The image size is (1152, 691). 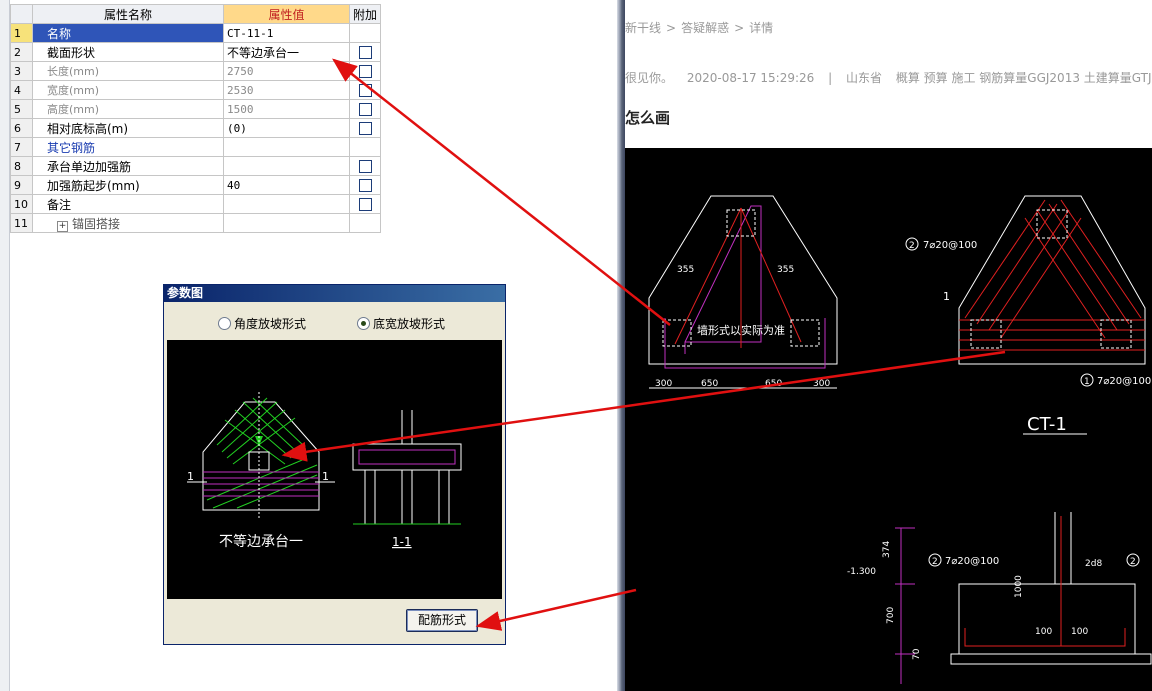 I want to click on radio-angle-slope-label: 角度放坡形式, so click(x=270, y=324).